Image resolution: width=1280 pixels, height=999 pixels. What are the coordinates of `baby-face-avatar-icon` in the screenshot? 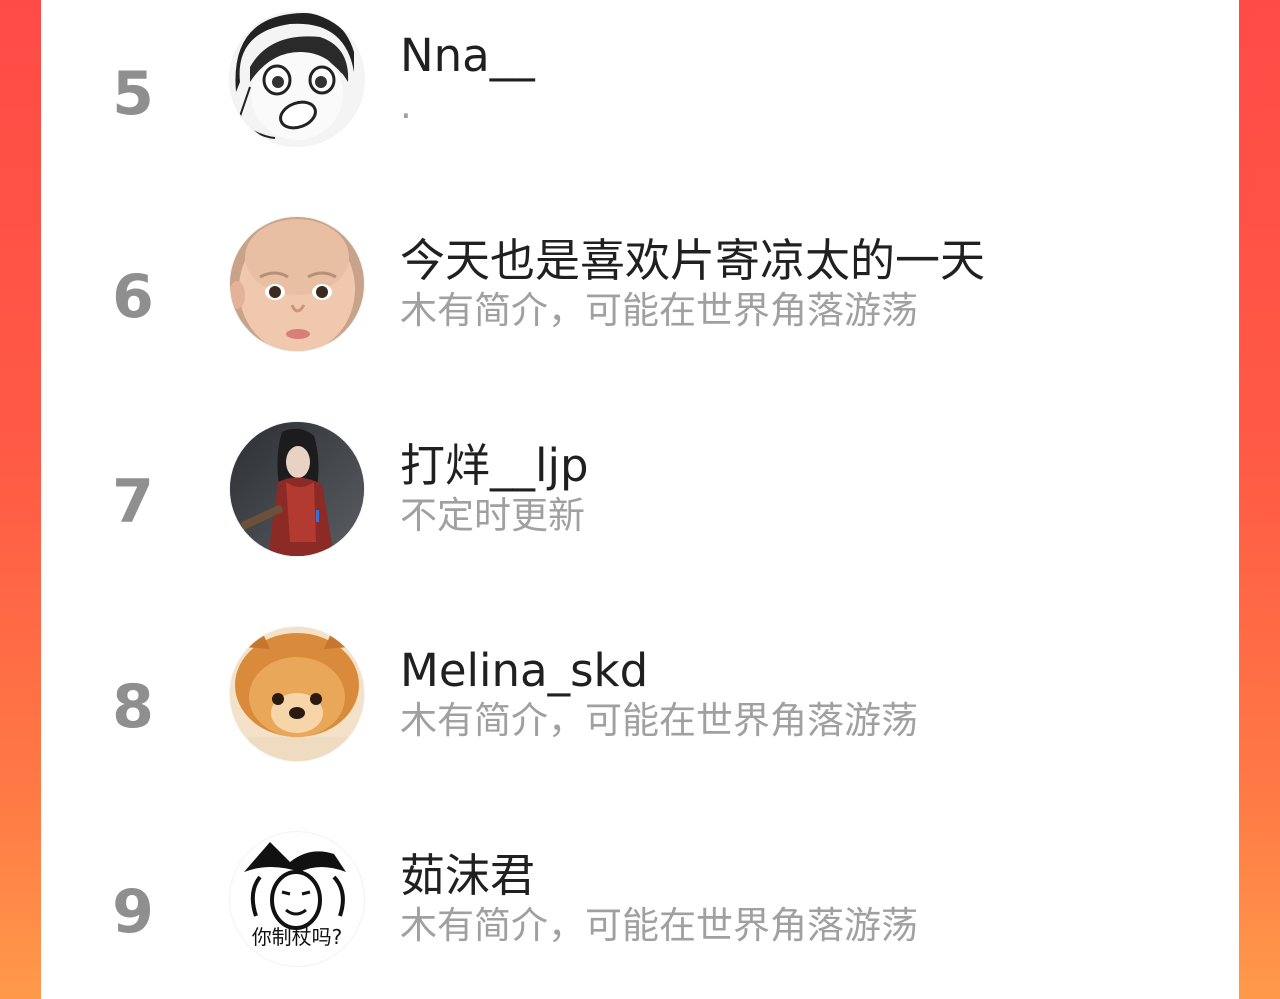 It's located at (297, 284).